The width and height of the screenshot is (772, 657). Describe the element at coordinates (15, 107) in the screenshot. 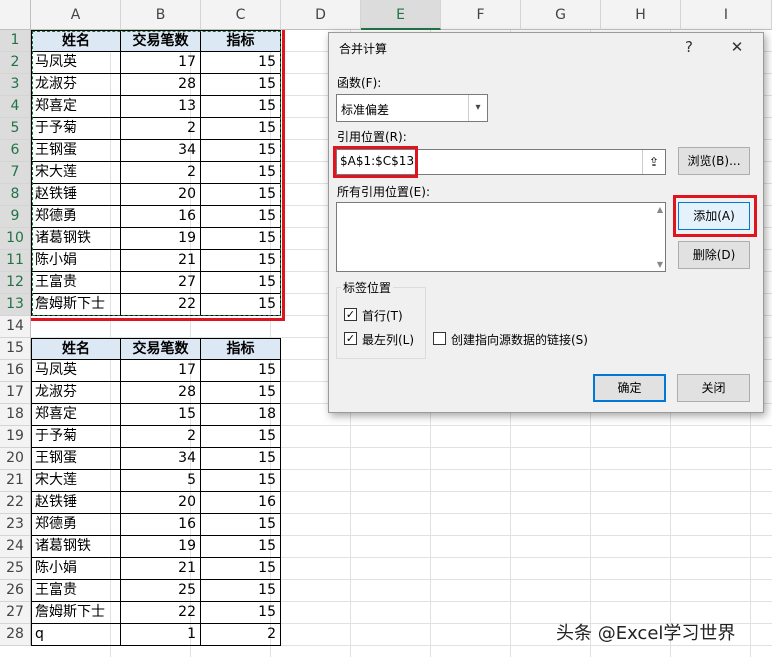

I see `row-header-4: 4` at that location.